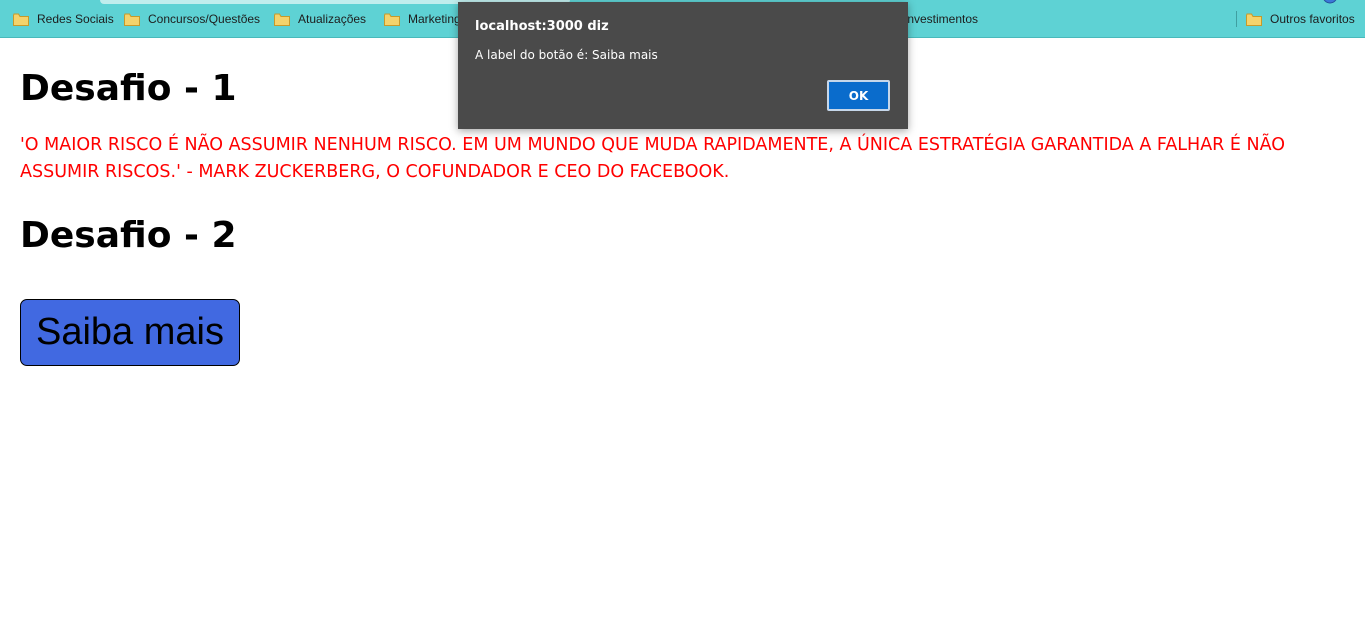 This screenshot has width=1365, height=619. Describe the element at coordinates (128, 88) in the screenshot. I see `challenge-1-heading: Desafio - 1` at that location.